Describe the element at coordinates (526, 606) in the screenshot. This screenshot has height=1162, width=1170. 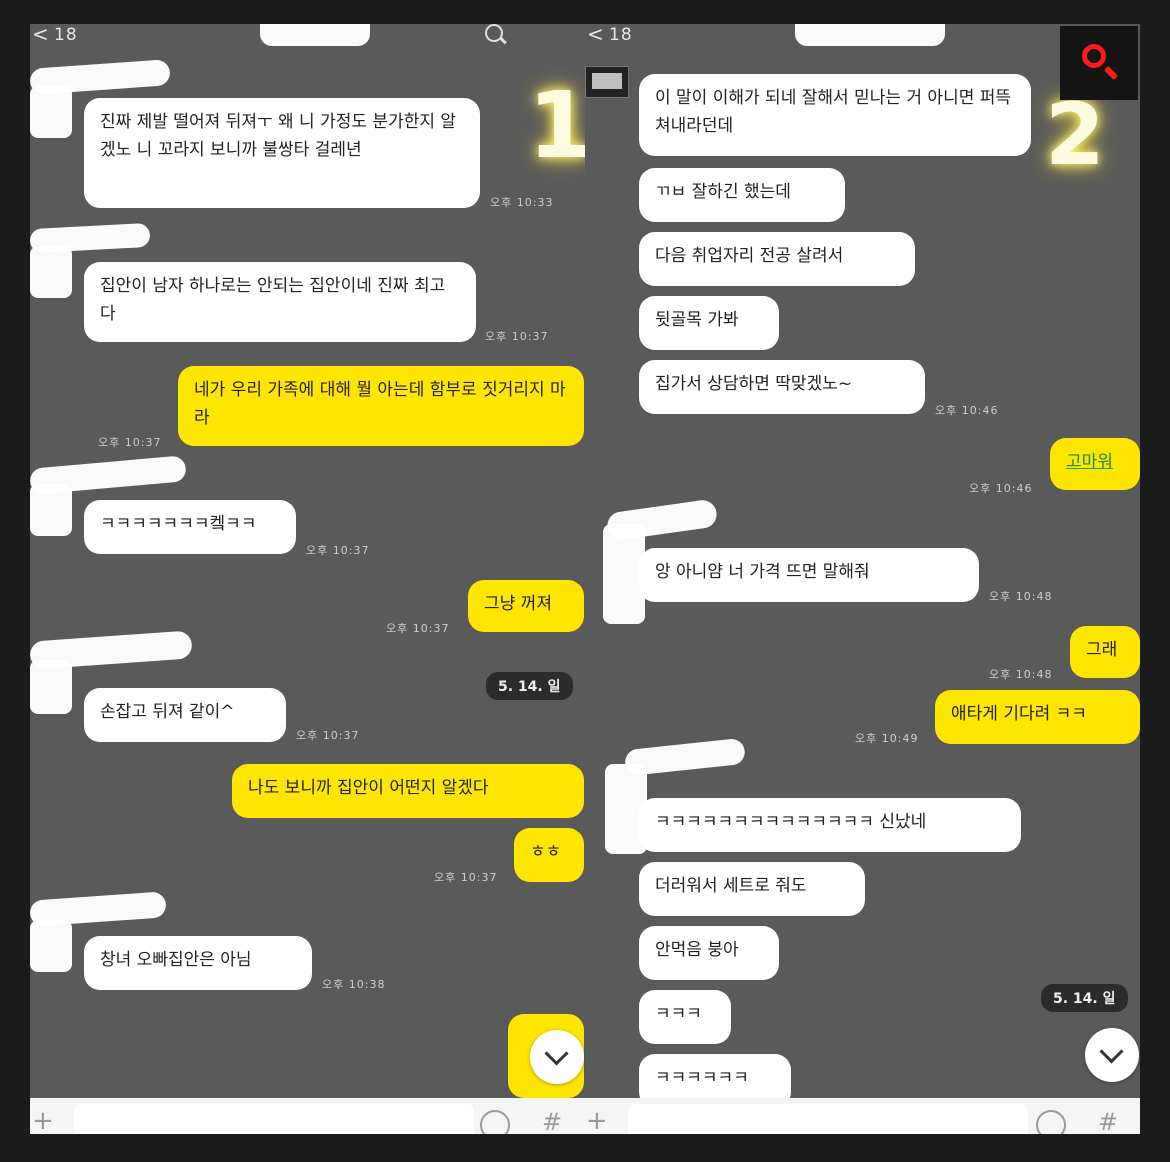
I see `message-bubble-mine: 그냥 꺼져` at that location.